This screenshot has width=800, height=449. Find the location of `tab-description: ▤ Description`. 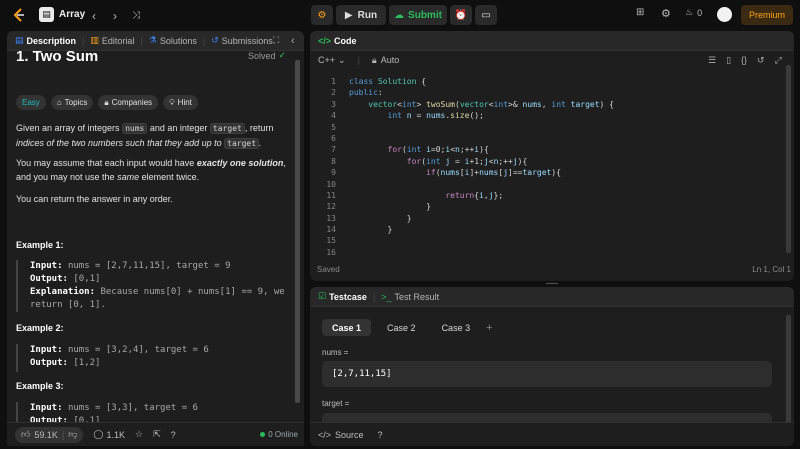

tab-description: ▤ Description is located at coordinates (45, 40).